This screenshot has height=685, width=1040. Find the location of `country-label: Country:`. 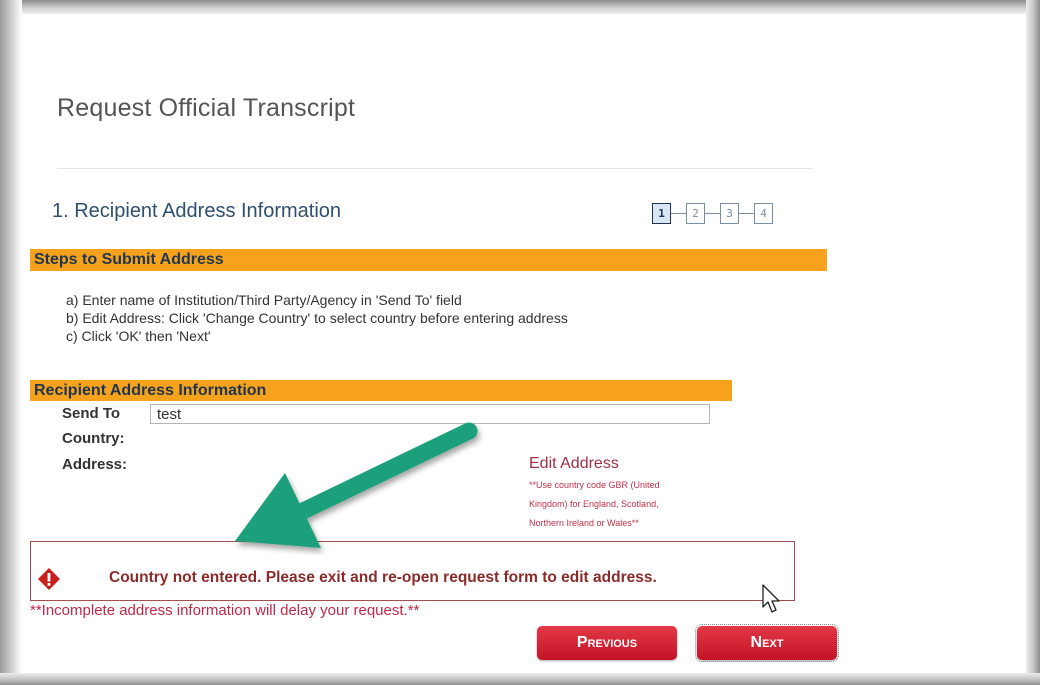

country-label: Country: is located at coordinates (93, 438).